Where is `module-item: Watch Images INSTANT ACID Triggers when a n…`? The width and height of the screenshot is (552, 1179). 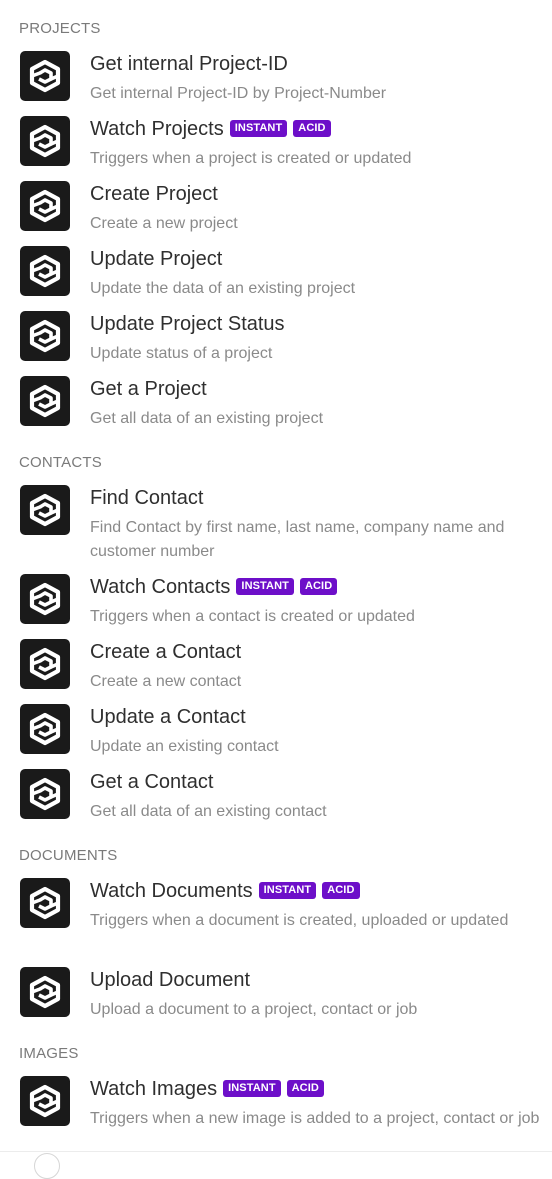
module-item: Watch Images INSTANT ACID Triggers when a n… is located at coordinates (276, 1116).